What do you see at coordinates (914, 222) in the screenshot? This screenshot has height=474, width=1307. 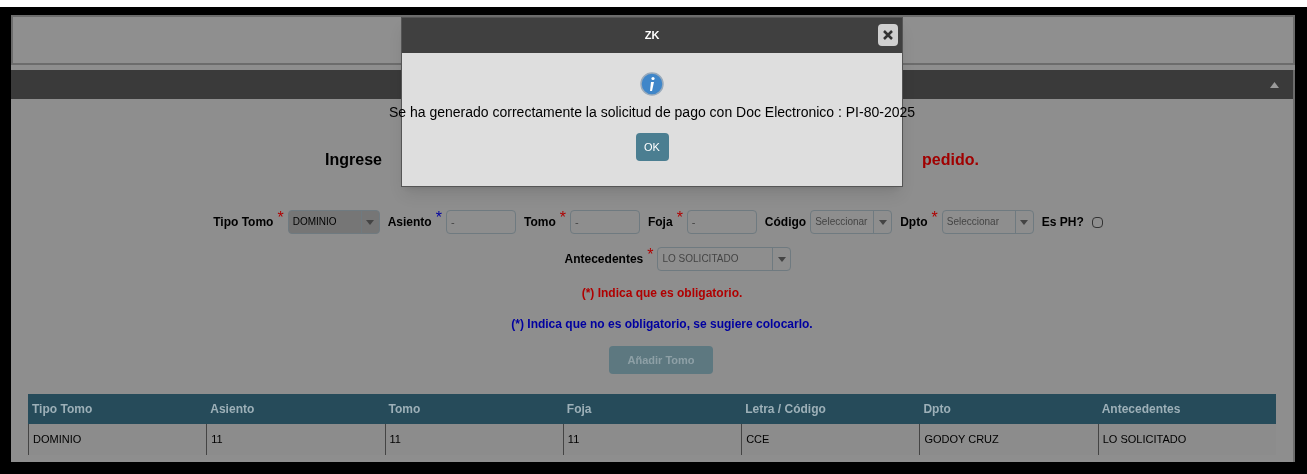 I see `field-label: Dpto` at bounding box center [914, 222].